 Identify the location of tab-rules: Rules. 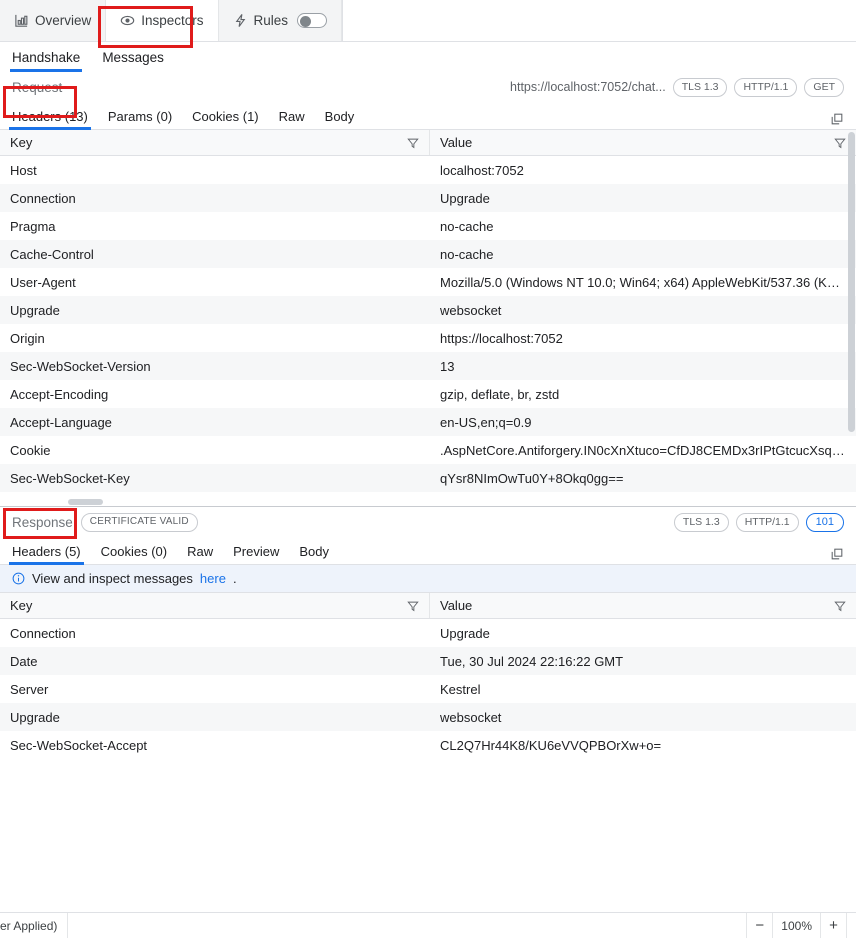
(280, 20).